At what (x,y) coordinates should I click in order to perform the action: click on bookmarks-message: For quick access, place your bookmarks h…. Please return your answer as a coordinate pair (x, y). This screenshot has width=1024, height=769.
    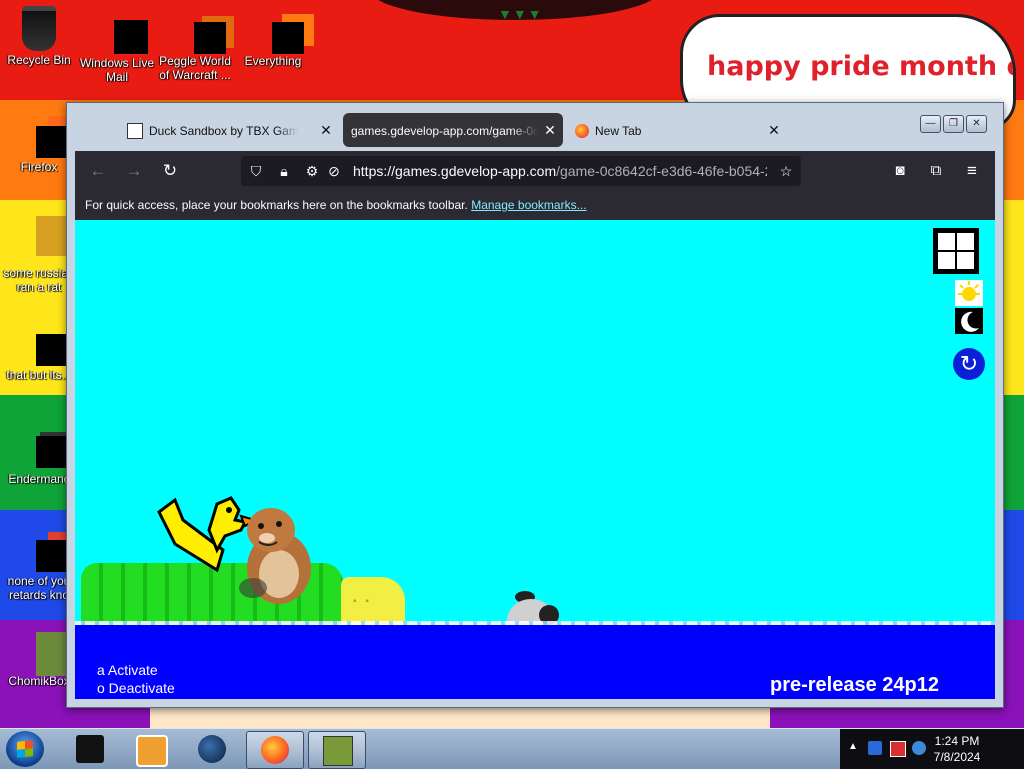
    Looking at the image, I should click on (276, 205).